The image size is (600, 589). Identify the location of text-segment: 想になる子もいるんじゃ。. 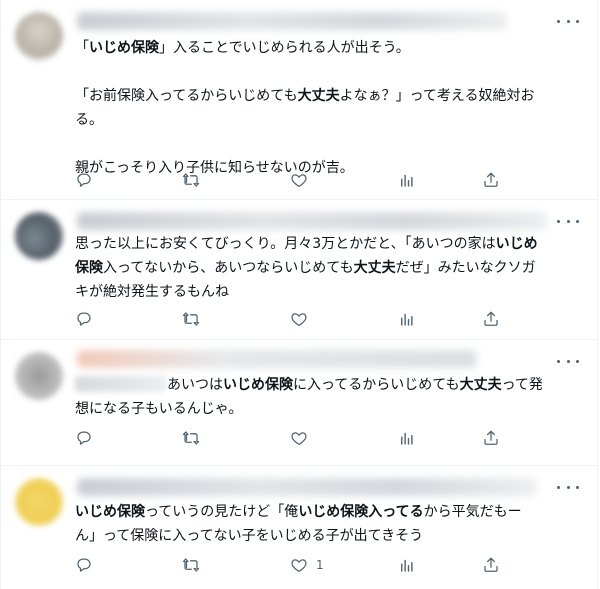
(159, 409).